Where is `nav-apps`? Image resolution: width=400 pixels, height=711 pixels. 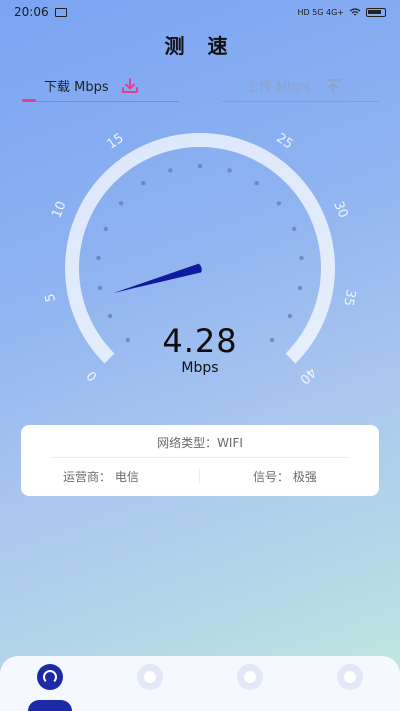
nav-apps is located at coordinates (250, 677).